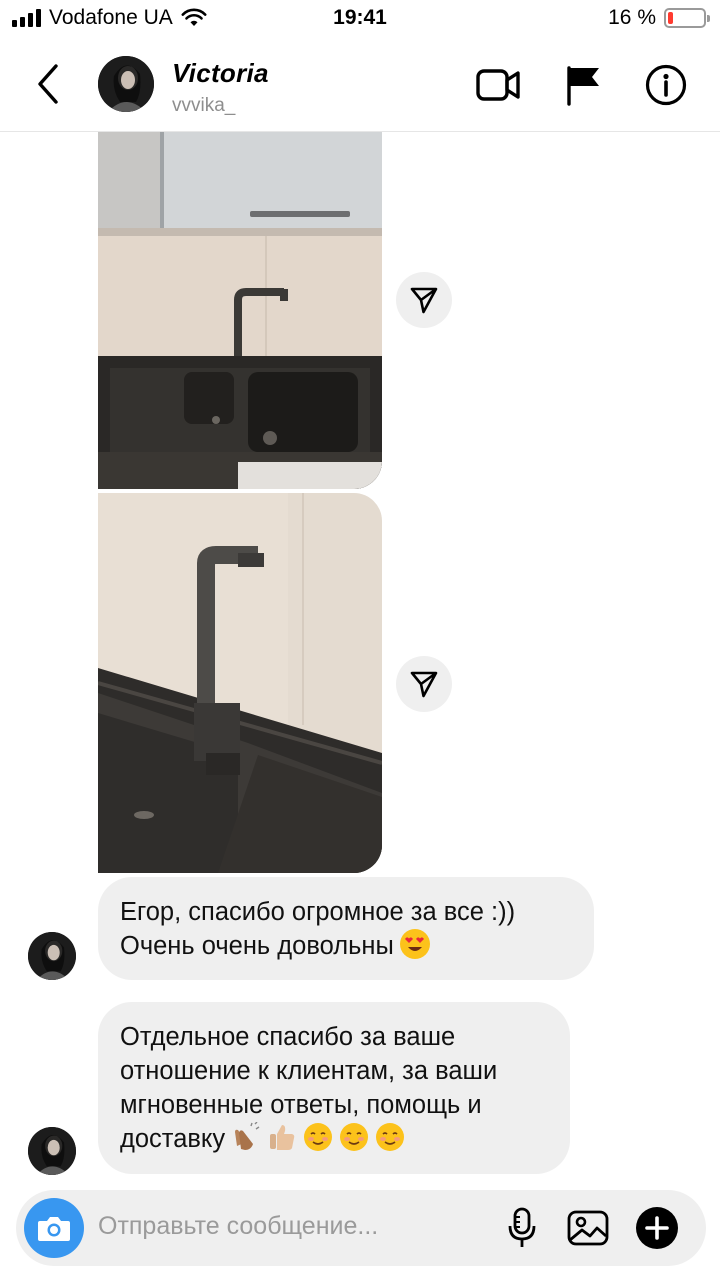 The width and height of the screenshot is (720, 1280). What do you see at coordinates (246, 1137) in the screenshot?
I see `clapping-hands-emoji` at bounding box center [246, 1137].